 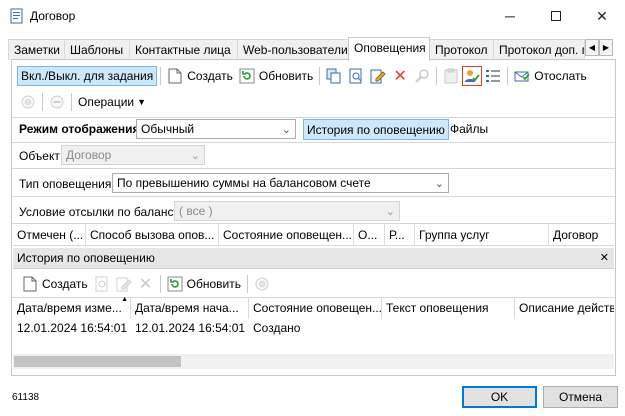 I want to click on copy-icon, so click(x=334, y=76).